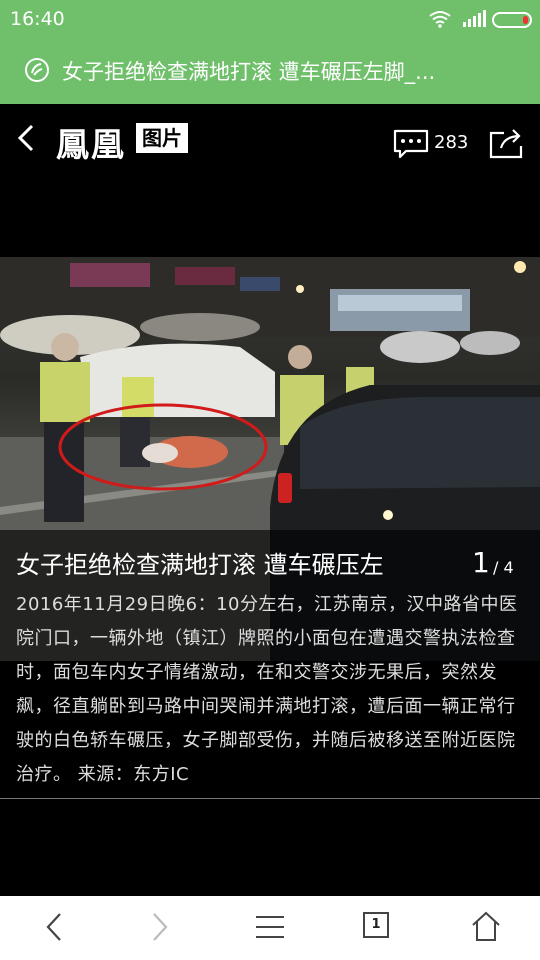  Describe the element at coordinates (474, 21) in the screenshot. I see `signal-icon` at that location.